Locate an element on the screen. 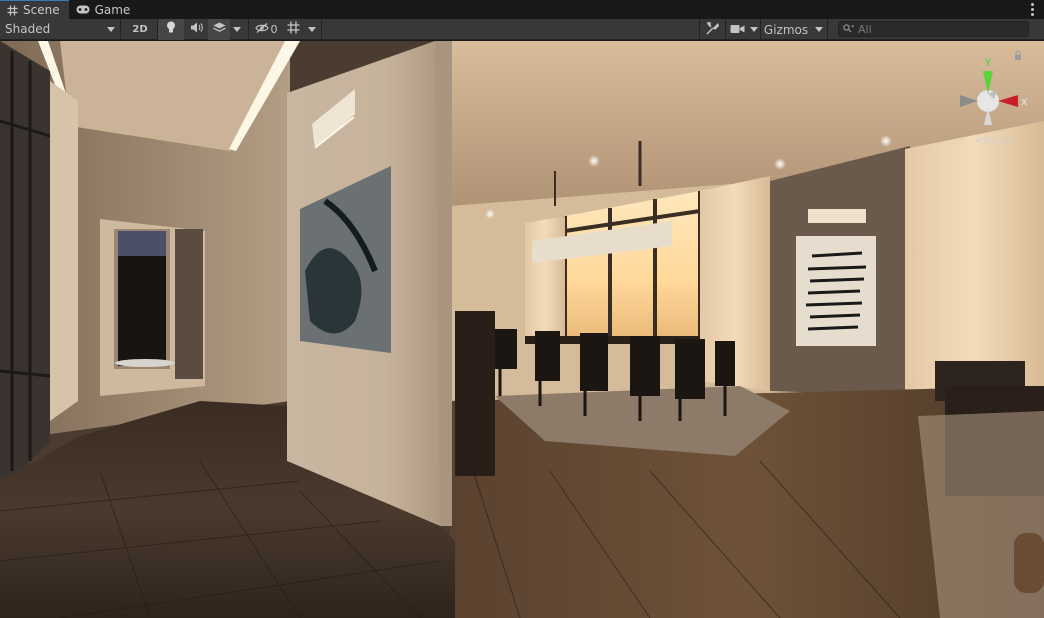 The height and width of the screenshot is (618, 1044). gamepad-icon is located at coordinates (83, 9).